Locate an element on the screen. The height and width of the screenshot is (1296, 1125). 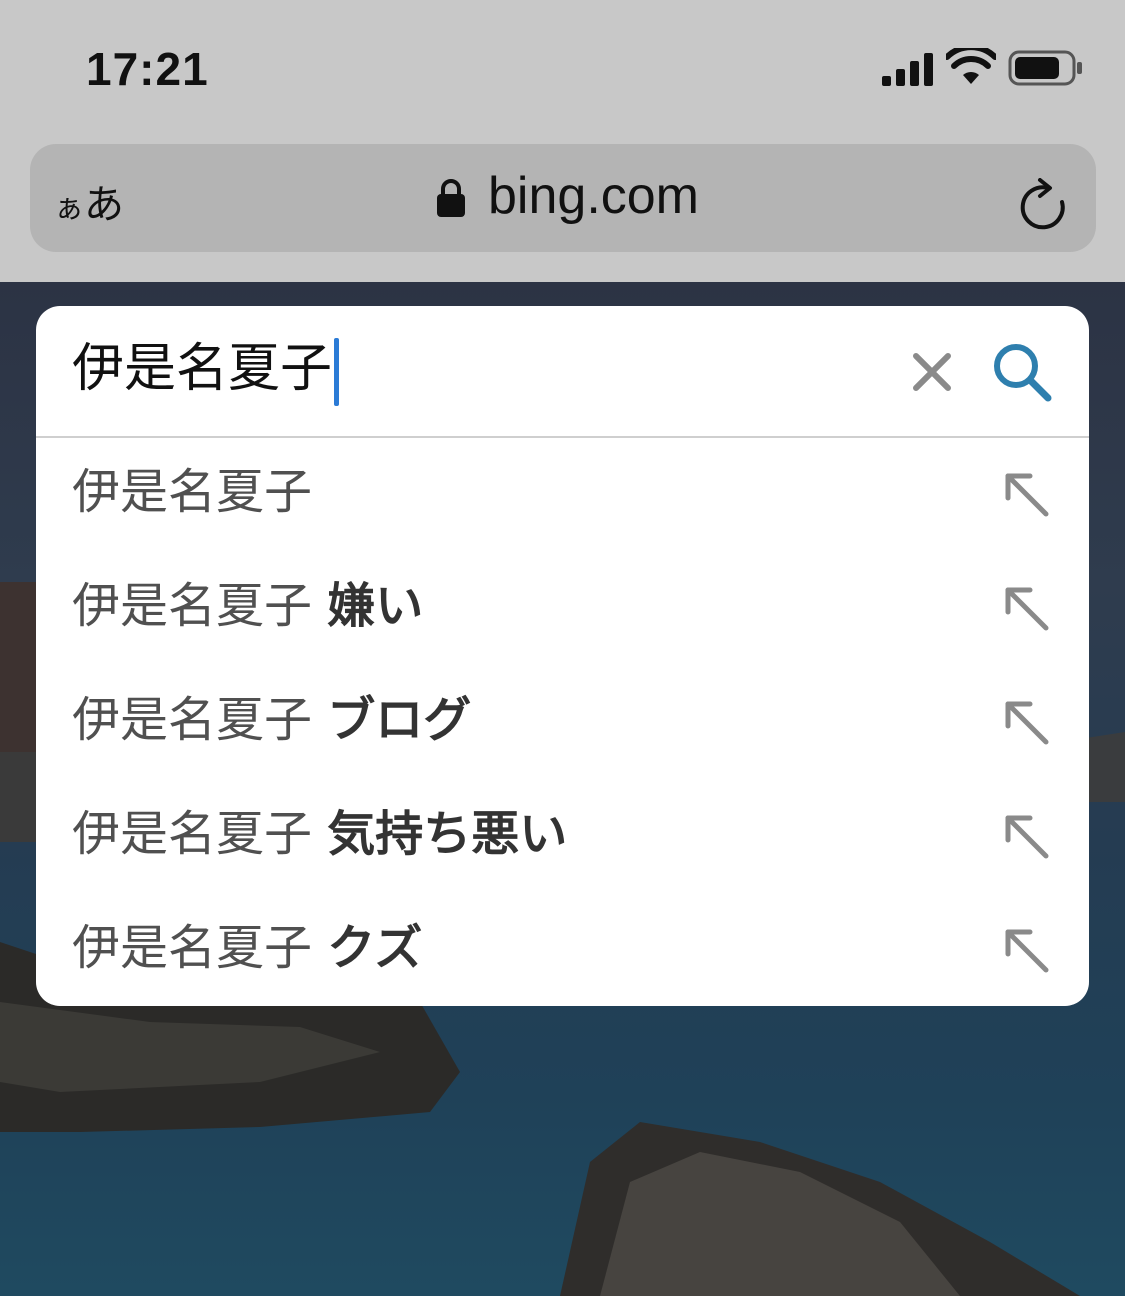
reader-text-size-button: ぁあ is located at coordinates (89, 201).